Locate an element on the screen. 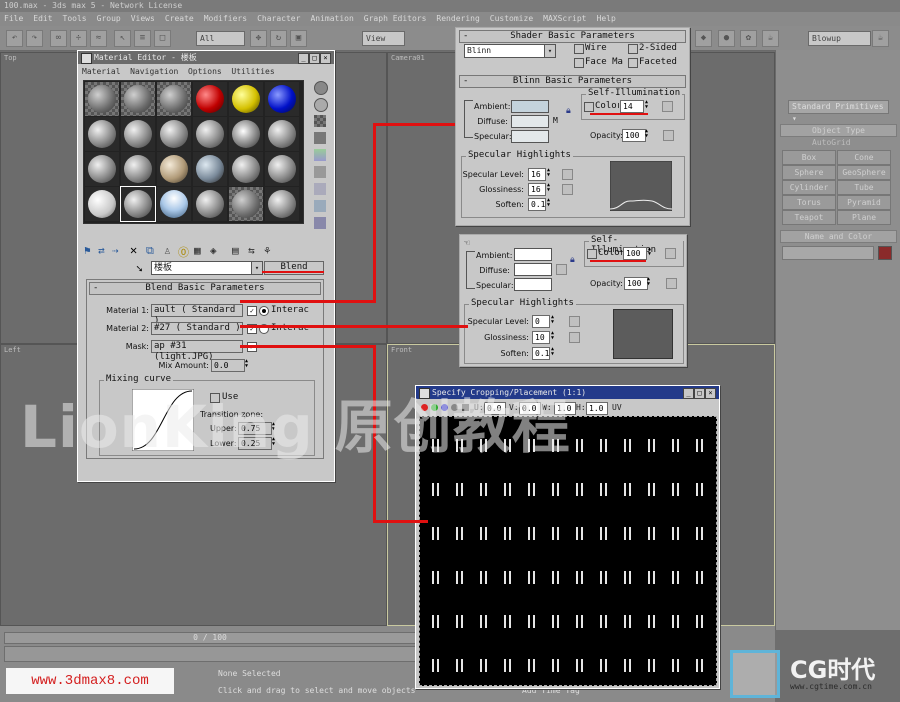 The height and width of the screenshot is (702, 900). specular-level-field: 0 is located at coordinates (541, 321).